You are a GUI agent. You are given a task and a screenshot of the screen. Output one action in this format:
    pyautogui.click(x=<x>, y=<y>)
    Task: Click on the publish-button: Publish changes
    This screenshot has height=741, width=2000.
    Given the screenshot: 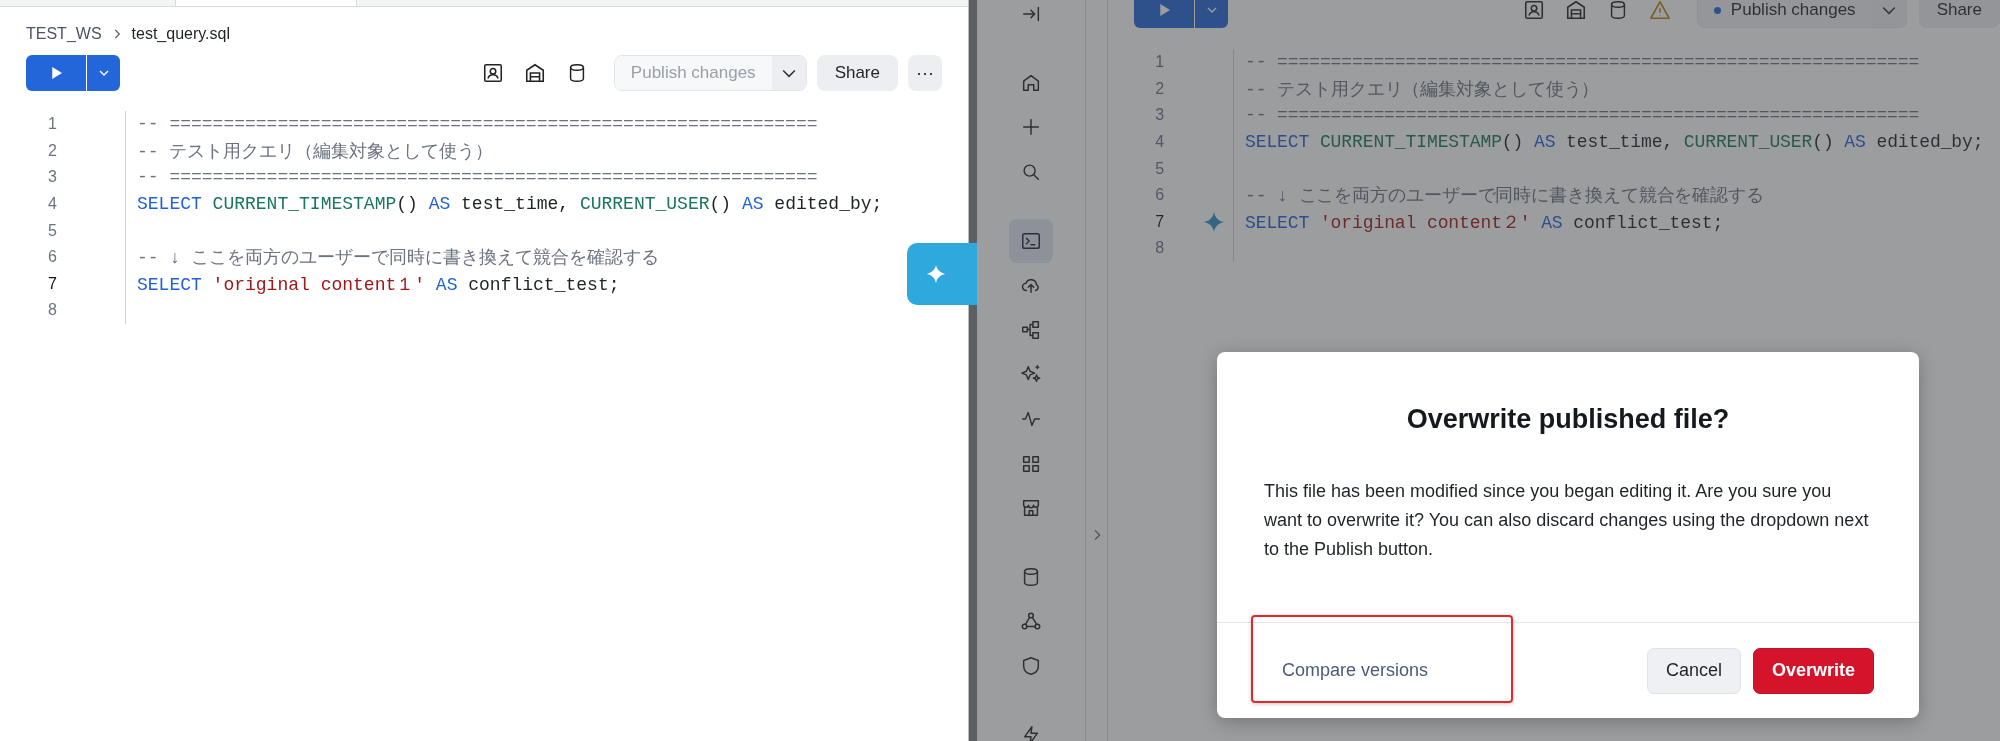 What is the action you would take?
    pyautogui.click(x=1784, y=13)
    